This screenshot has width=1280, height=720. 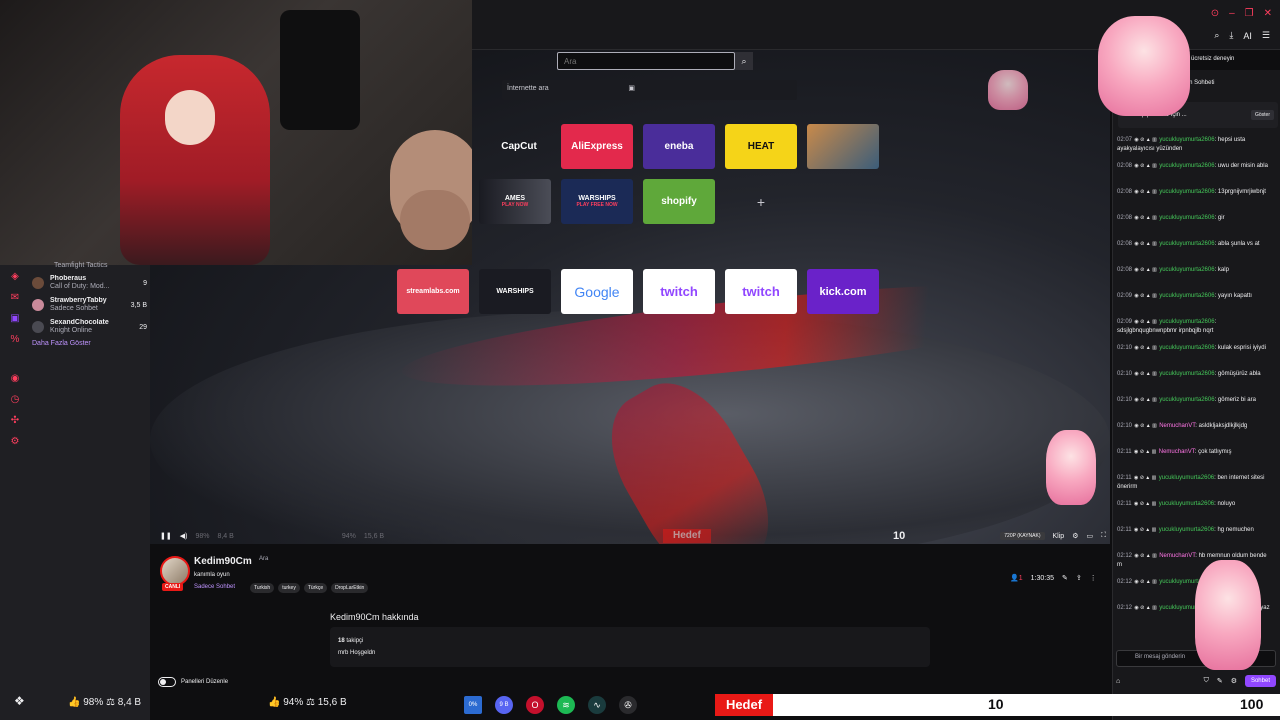 What do you see at coordinates (597, 705) in the screenshot?
I see `app-wave-icon: ∿` at bounding box center [597, 705].